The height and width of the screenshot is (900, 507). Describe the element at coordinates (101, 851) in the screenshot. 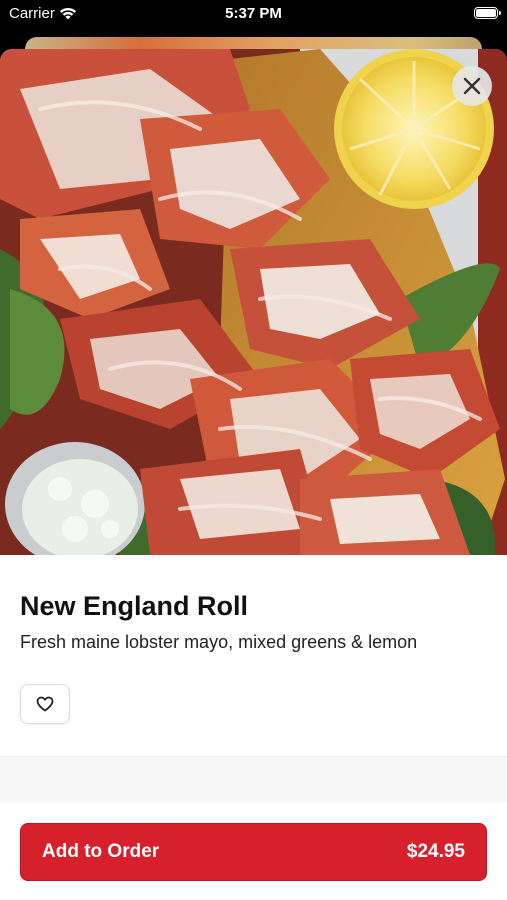

I see `add-to-order-label: Add to Order` at that location.